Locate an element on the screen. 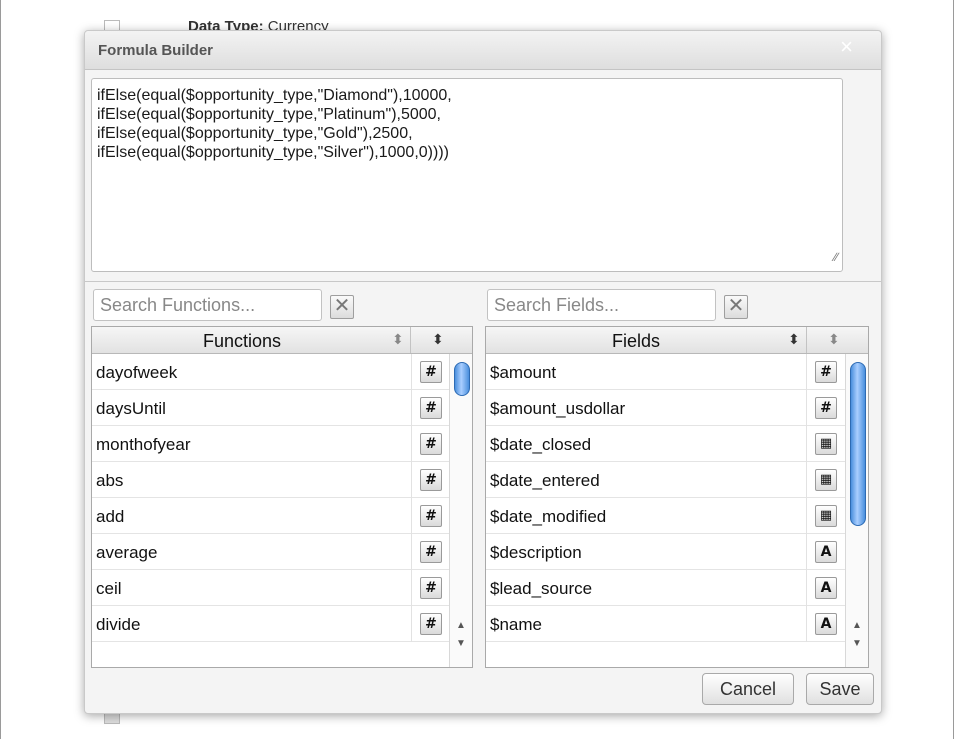  field-row: $lead_source A is located at coordinates (665, 588).